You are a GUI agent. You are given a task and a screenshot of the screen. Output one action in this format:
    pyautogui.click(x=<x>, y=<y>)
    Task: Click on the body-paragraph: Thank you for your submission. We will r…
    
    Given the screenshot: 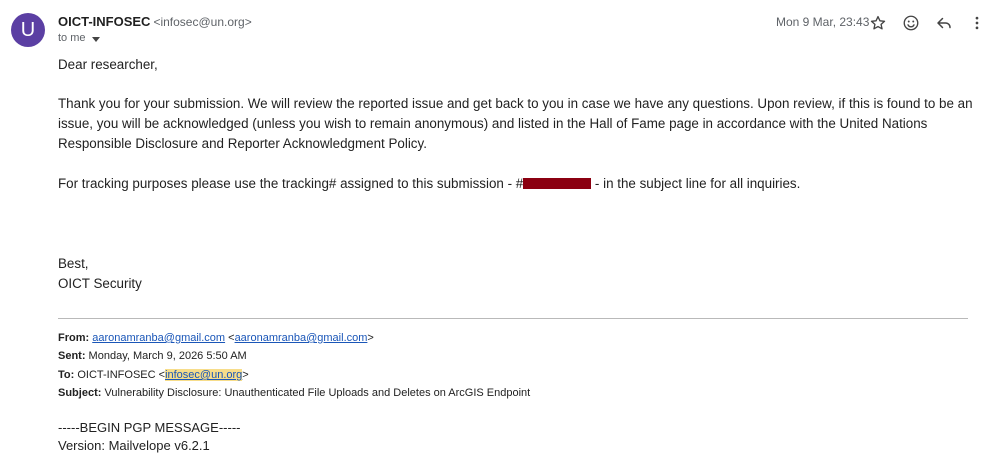 What is the action you would take?
    pyautogui.click(x=515, y=123)
    